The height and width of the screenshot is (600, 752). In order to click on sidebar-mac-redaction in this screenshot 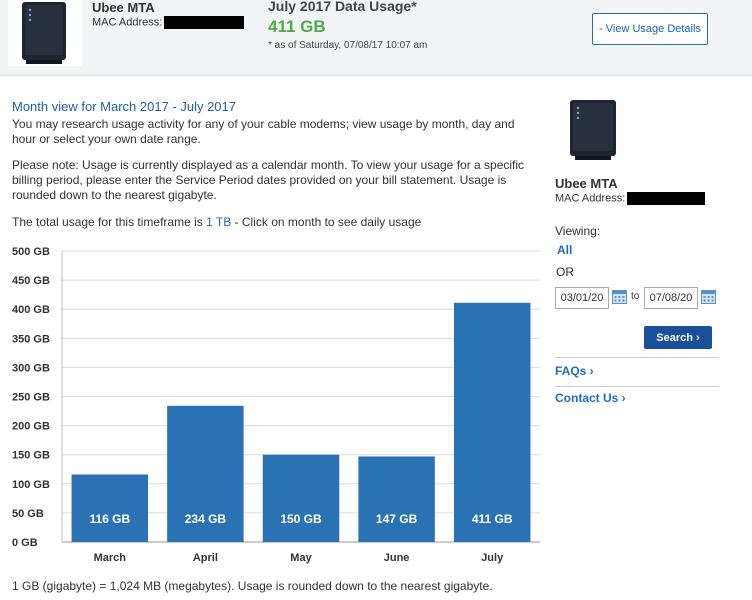, I will do `click(666, 198)`.